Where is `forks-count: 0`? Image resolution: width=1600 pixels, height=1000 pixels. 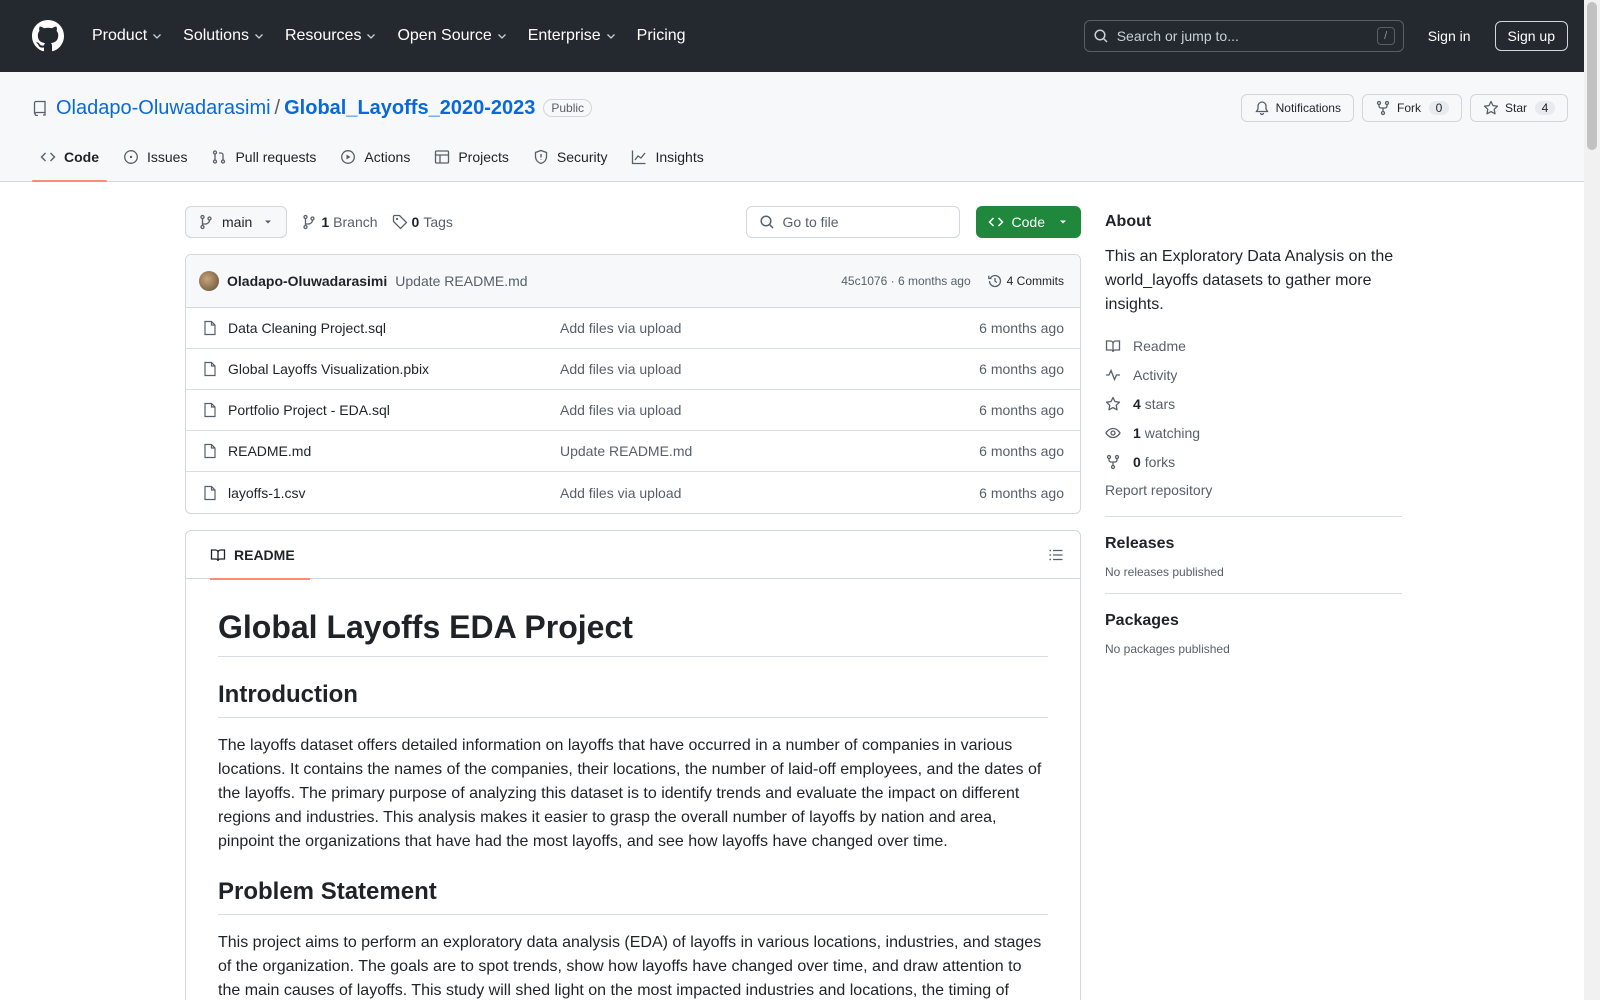
forks-count: 0 is located at coordinates (1137, 461).